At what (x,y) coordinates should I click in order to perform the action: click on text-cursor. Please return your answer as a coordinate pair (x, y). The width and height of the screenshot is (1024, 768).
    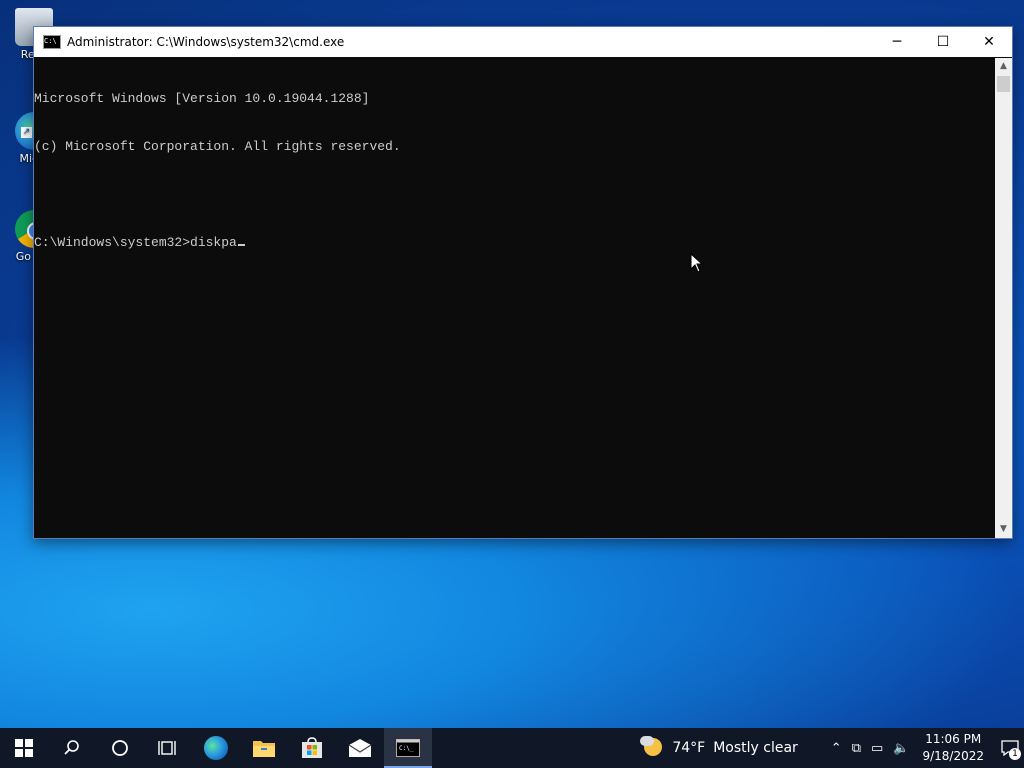
    Looking at the image, I should click on (241, 245).